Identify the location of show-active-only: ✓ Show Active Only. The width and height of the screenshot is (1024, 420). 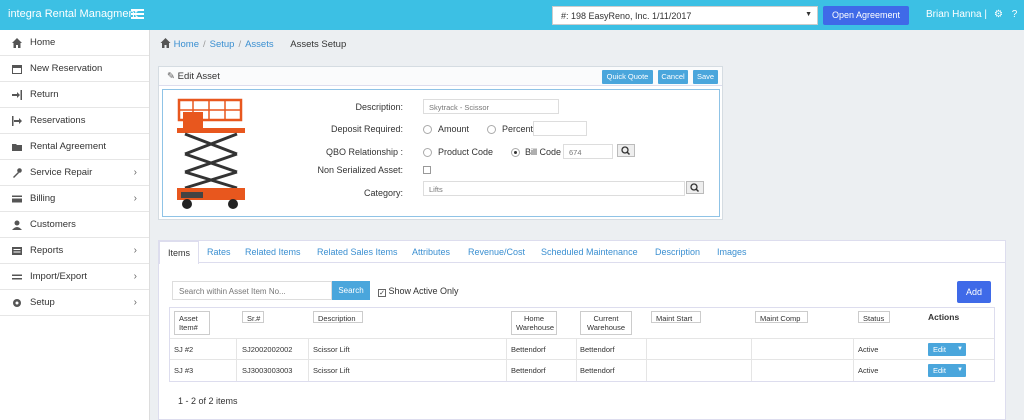
(418, 291).